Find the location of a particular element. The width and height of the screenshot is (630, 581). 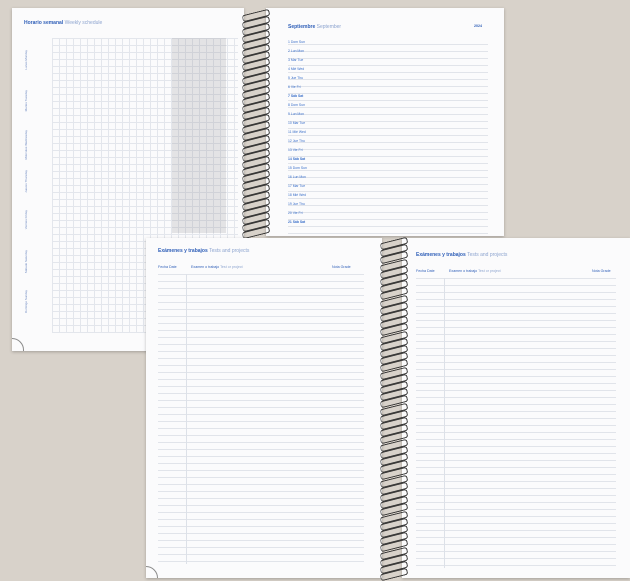

day-row: 20 Vie Fri is located at coordinates (295, 213).